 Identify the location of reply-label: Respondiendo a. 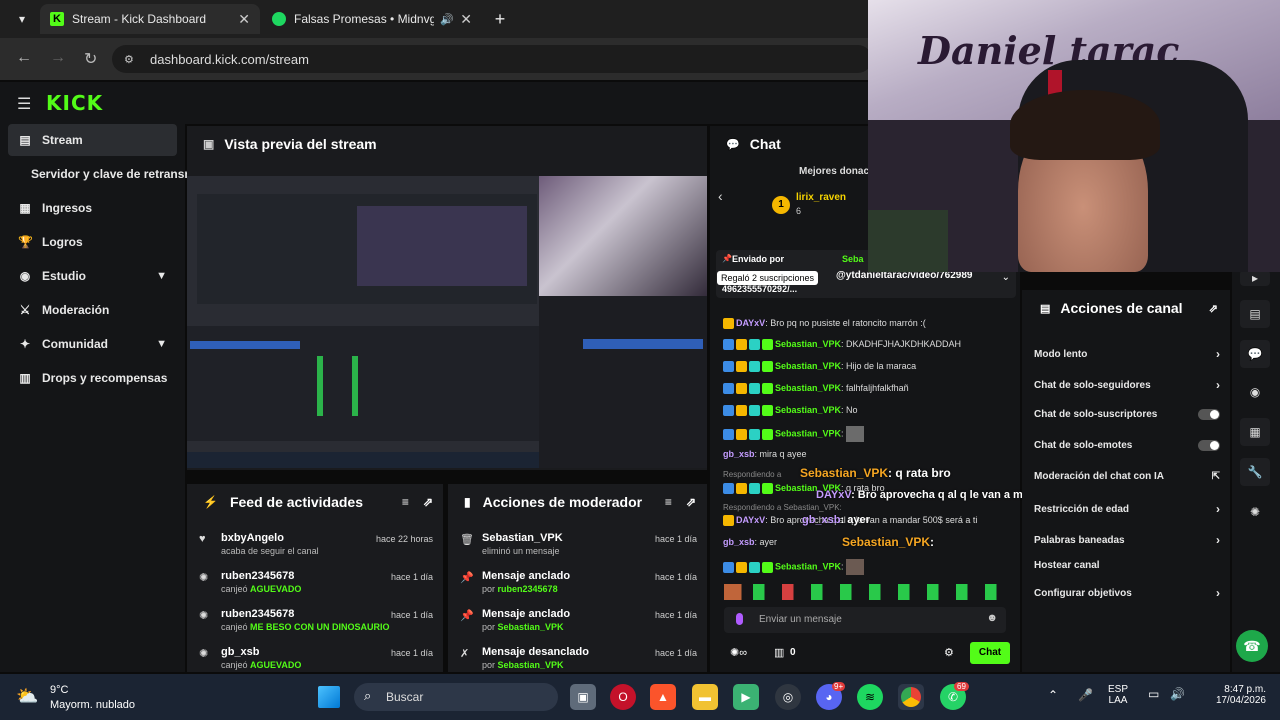
(752, 474).